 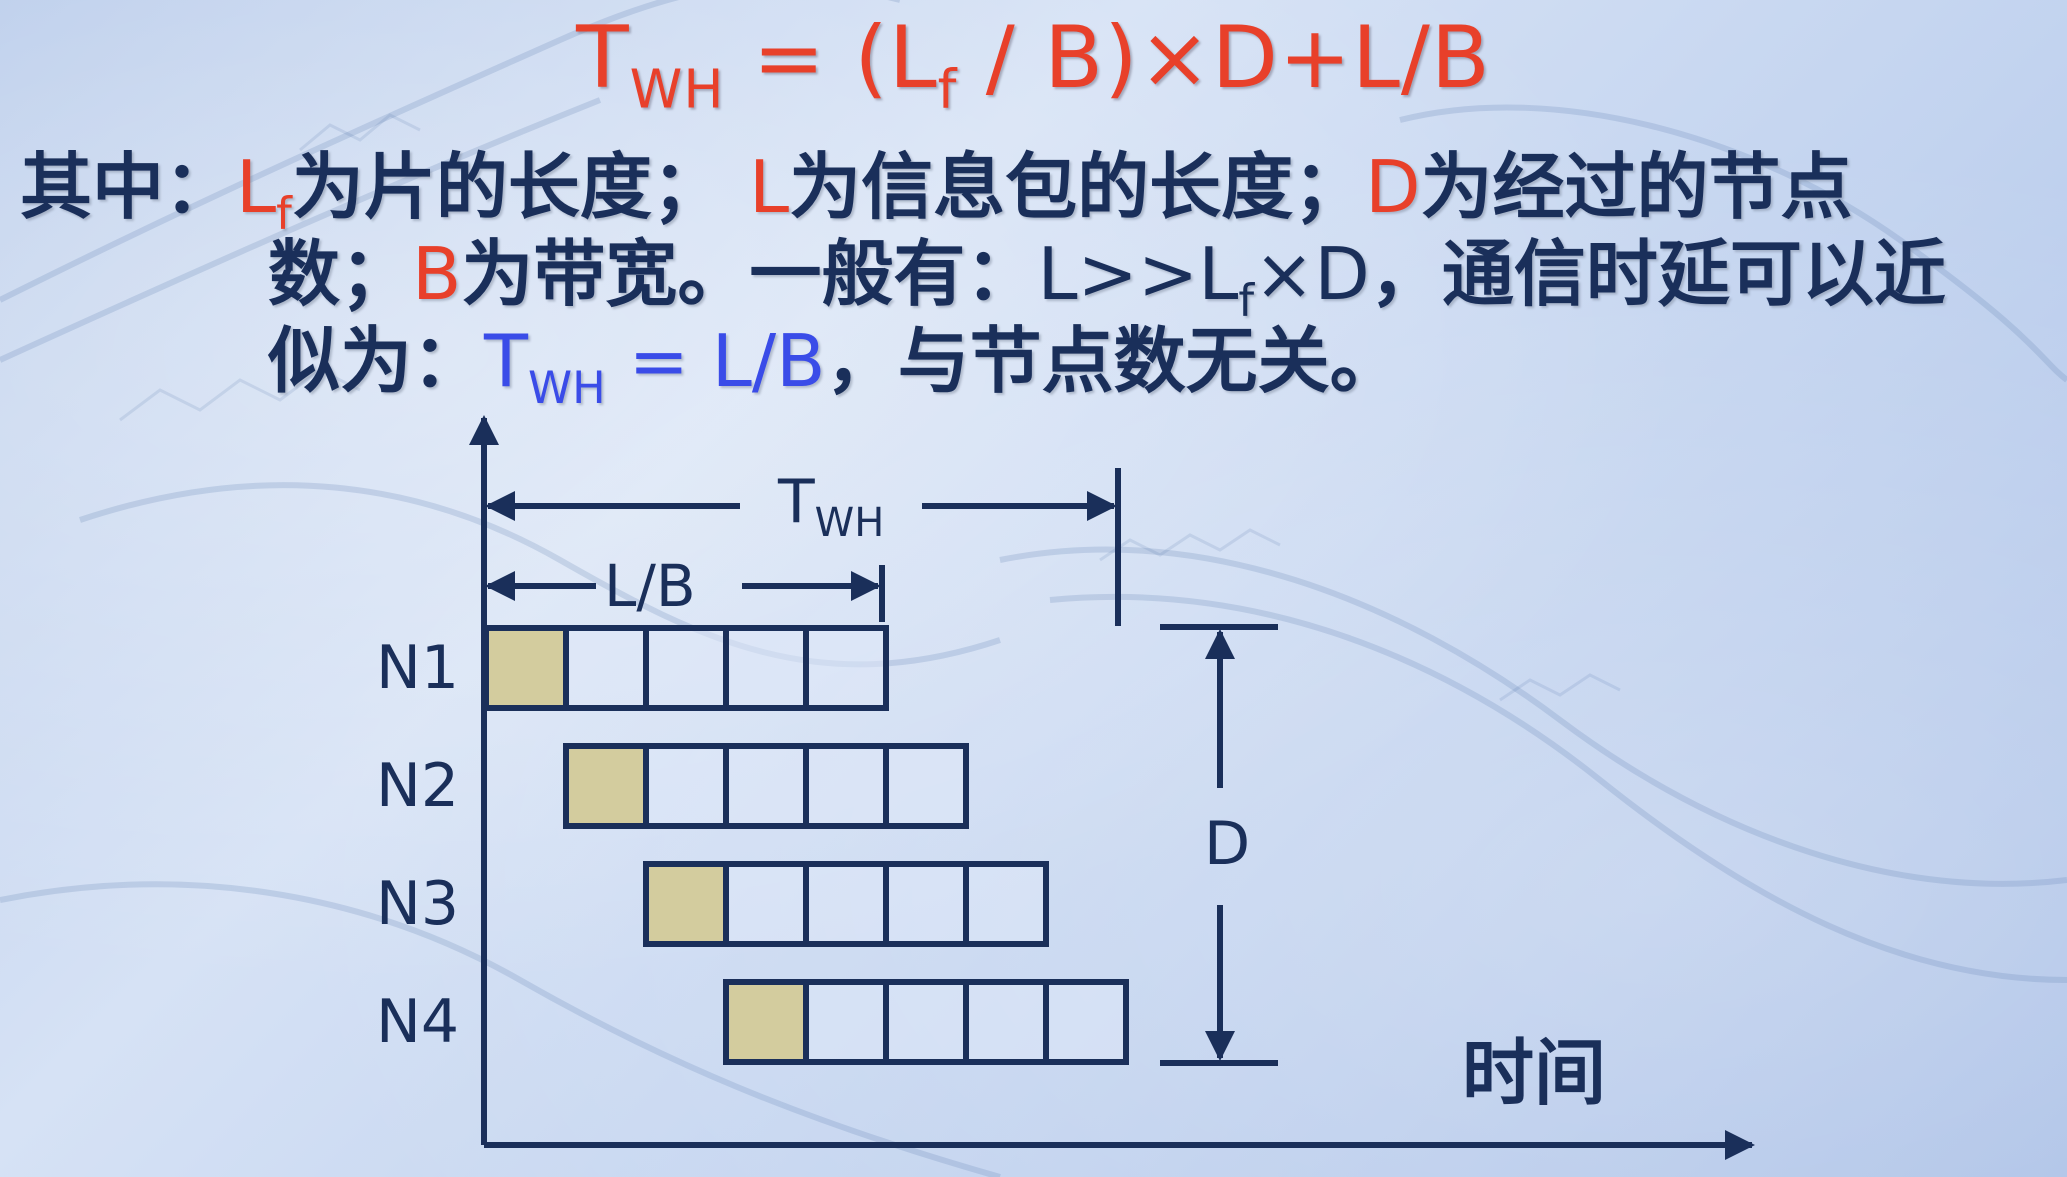 I want to click on head-flit-n3, so click(x=686, y=904).